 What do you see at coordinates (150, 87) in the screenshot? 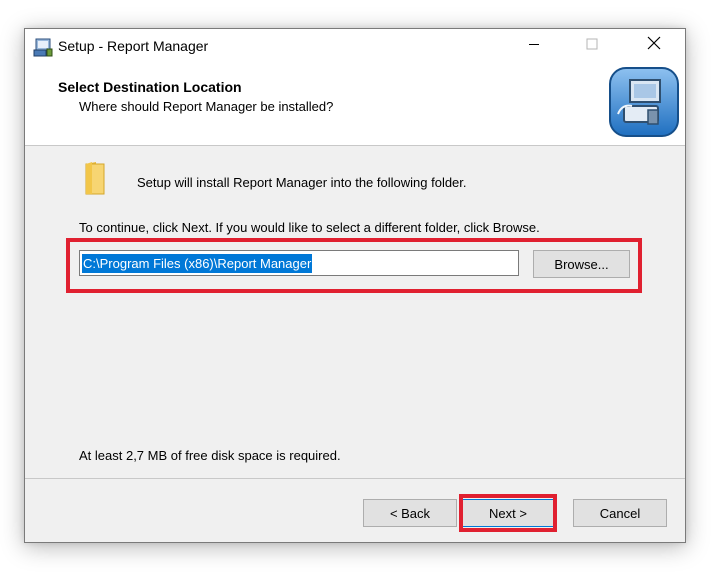
I see `page-title: Select Destination Location` at bounding box center [150, 87].